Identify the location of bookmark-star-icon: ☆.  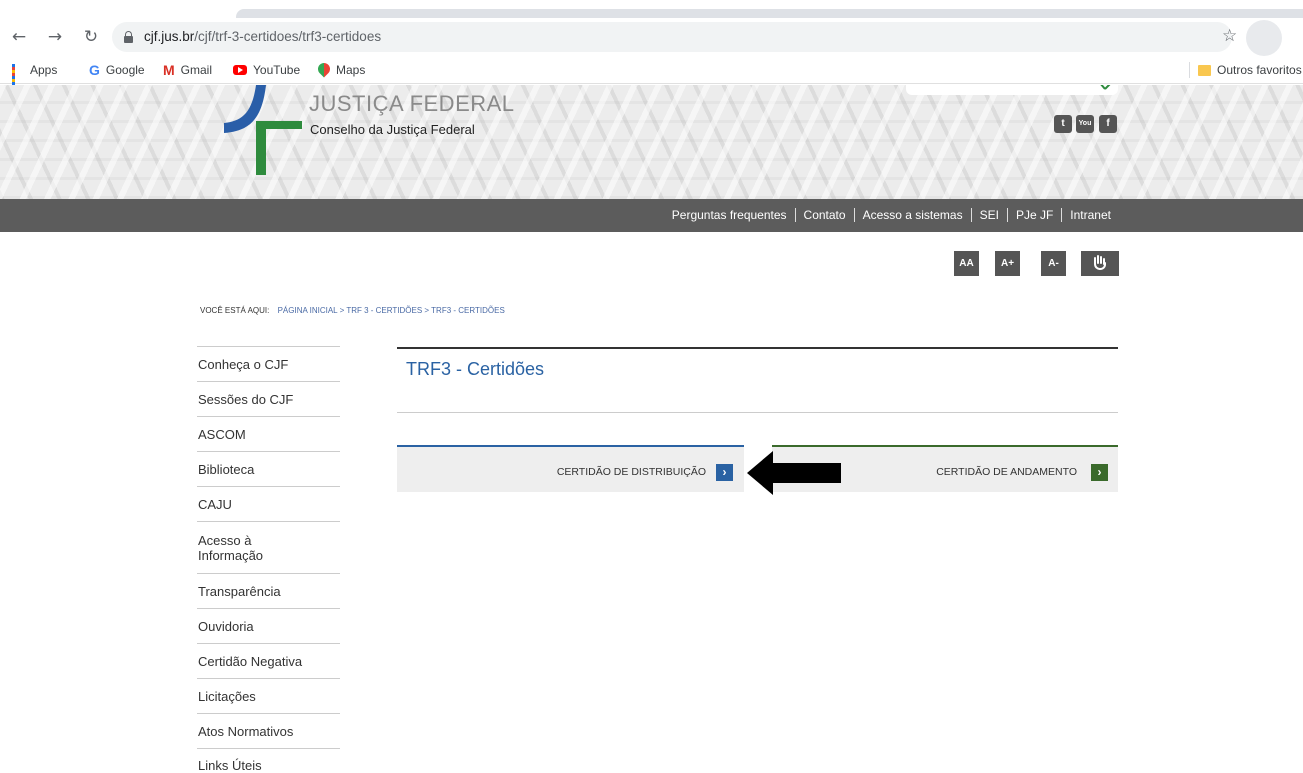
(1229, 36).